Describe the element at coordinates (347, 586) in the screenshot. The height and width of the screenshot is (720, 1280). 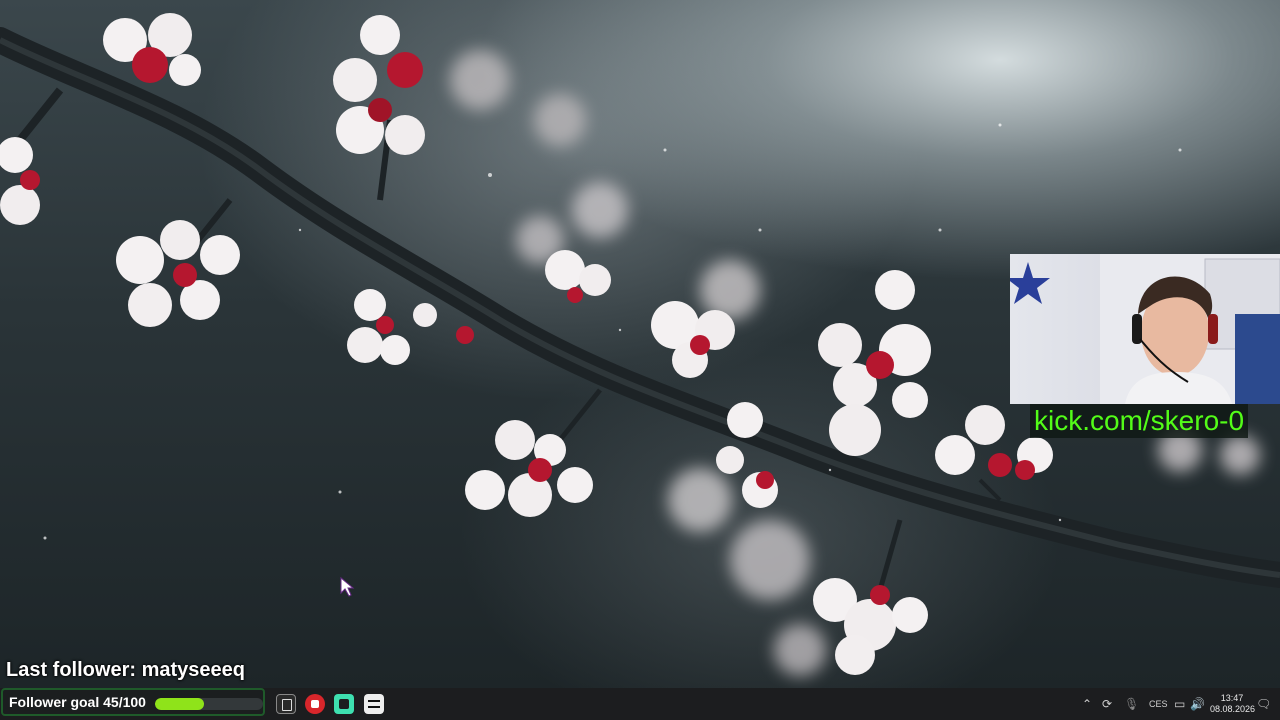
I see `mouse-cursor` at that location.